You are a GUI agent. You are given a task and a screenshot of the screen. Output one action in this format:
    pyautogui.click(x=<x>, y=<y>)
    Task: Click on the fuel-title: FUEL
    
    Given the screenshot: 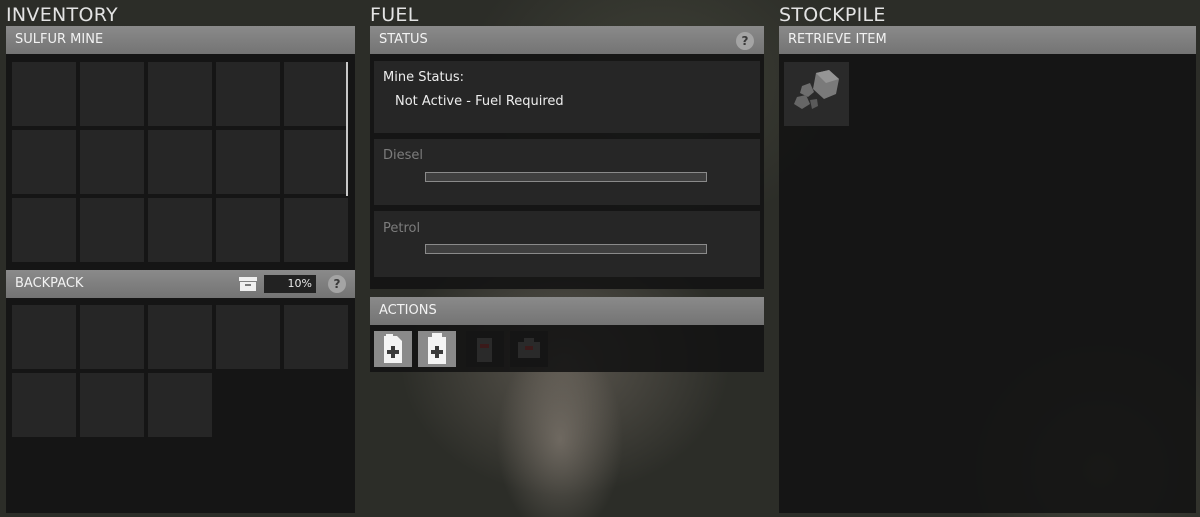 What is the action you would take?
    pyautogui.click(x=394, y=15)
    